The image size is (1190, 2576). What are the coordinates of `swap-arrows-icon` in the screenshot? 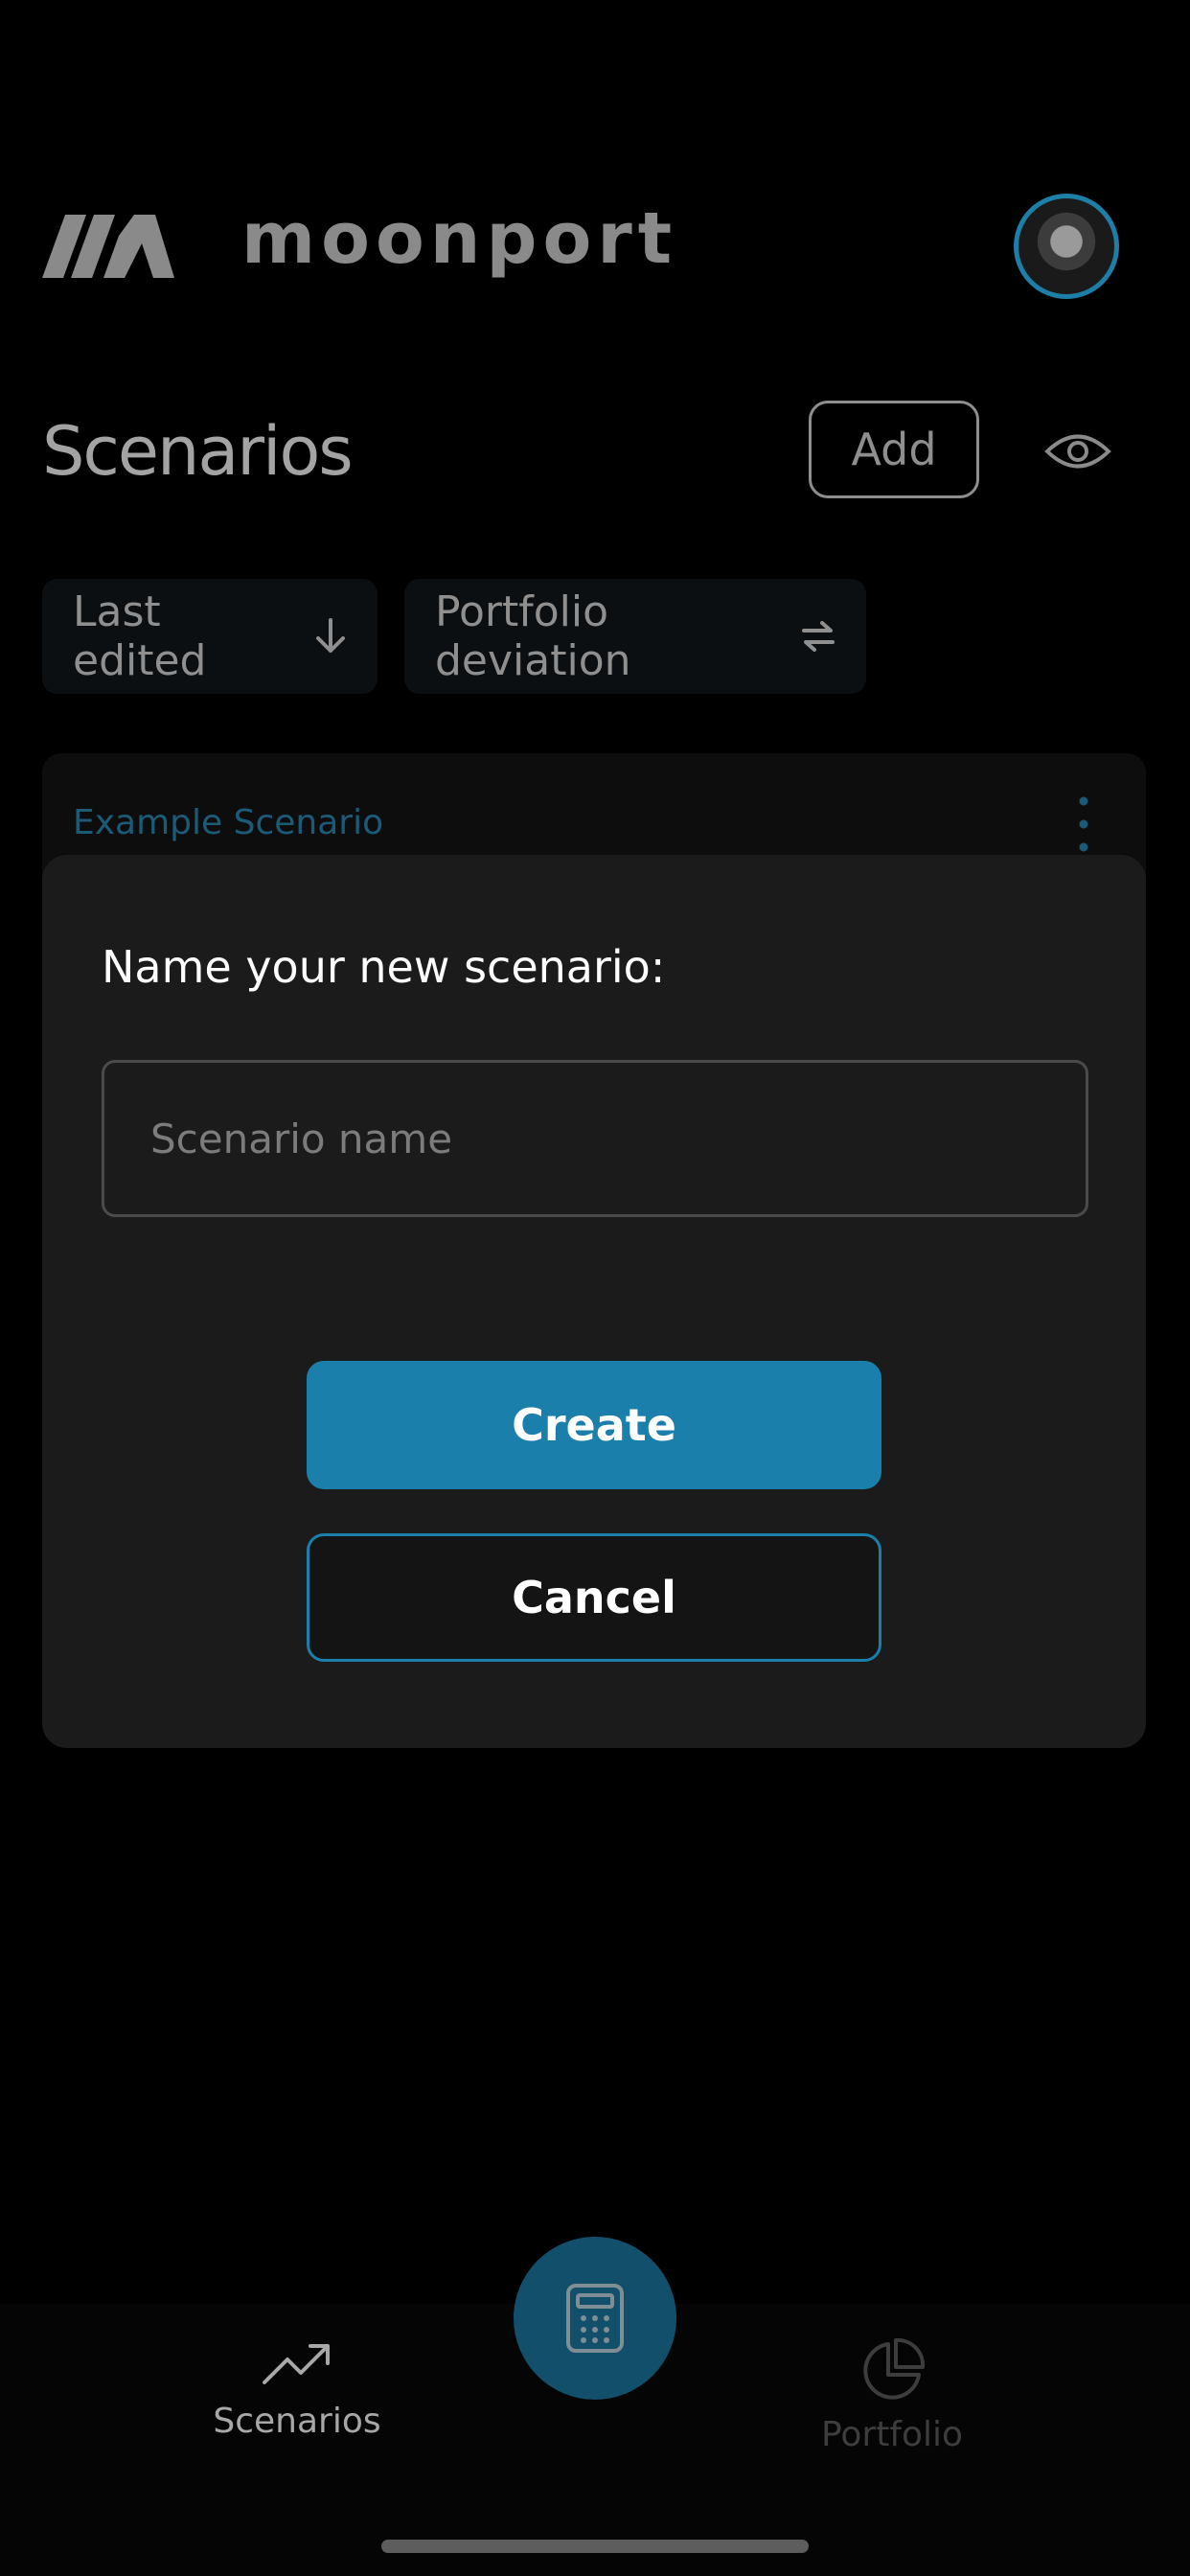 It's located at (819, 636).